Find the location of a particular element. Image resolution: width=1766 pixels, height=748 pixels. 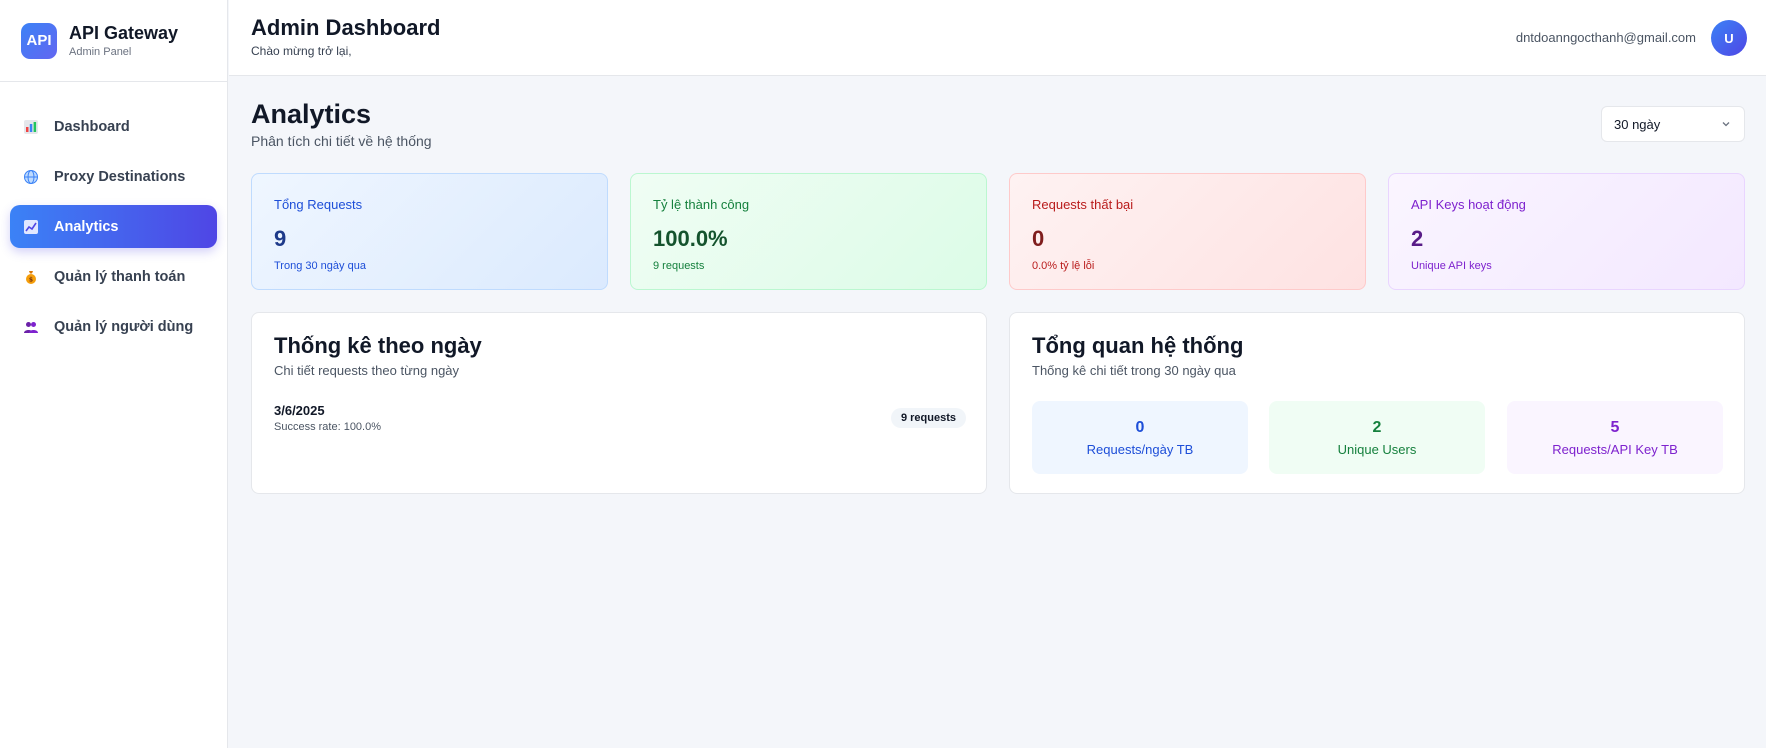

metric-value: 0 is located at coordinates (1140, 427).